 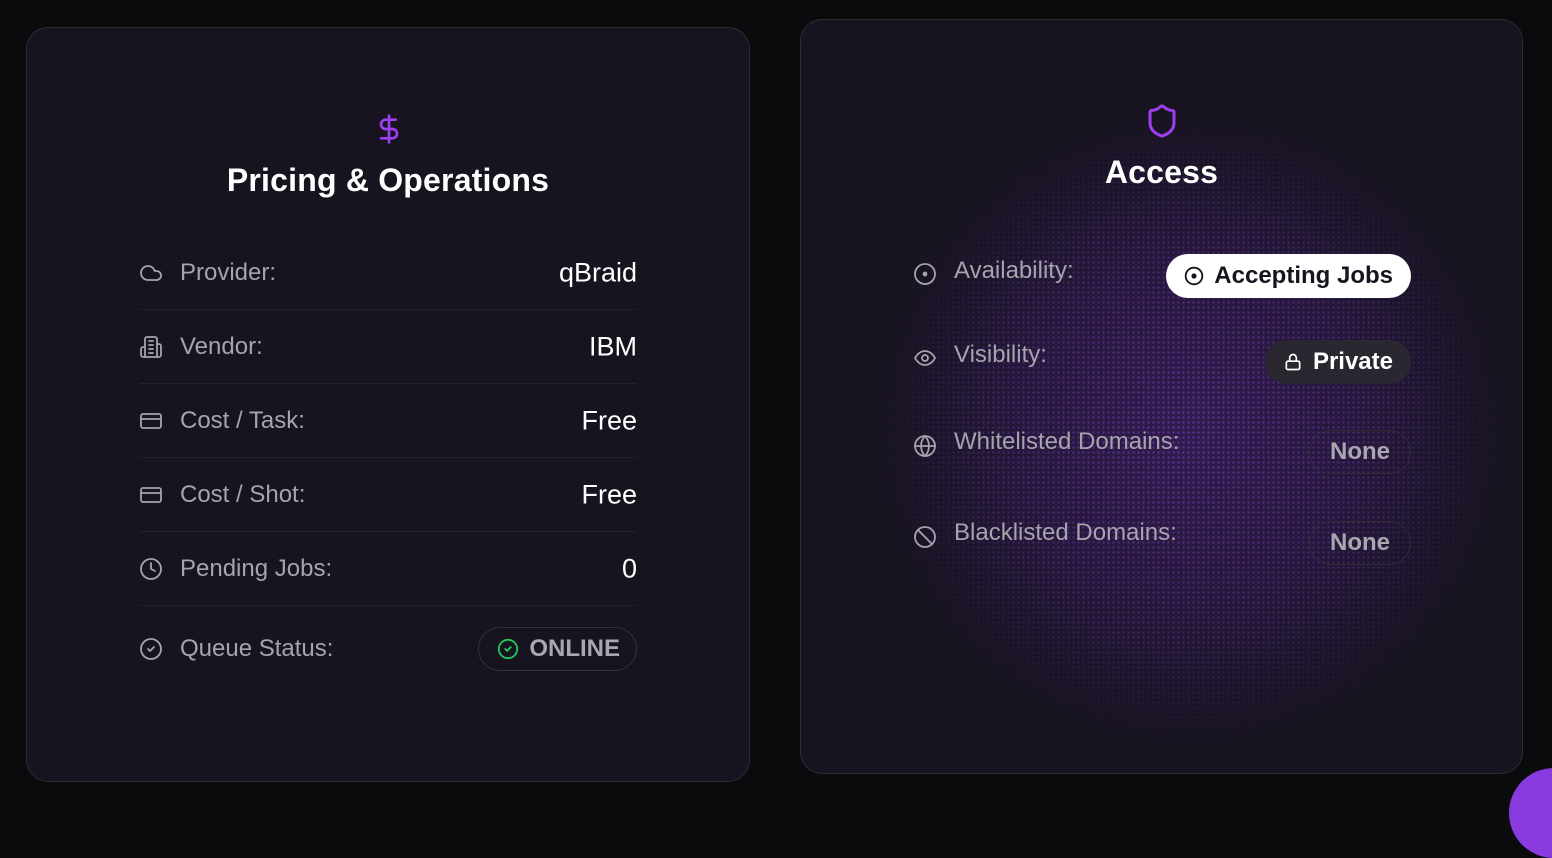 What do you see at coordinates (151, 346) in the screenshot?
I see `building-icon` at bounding box center [151, 346].